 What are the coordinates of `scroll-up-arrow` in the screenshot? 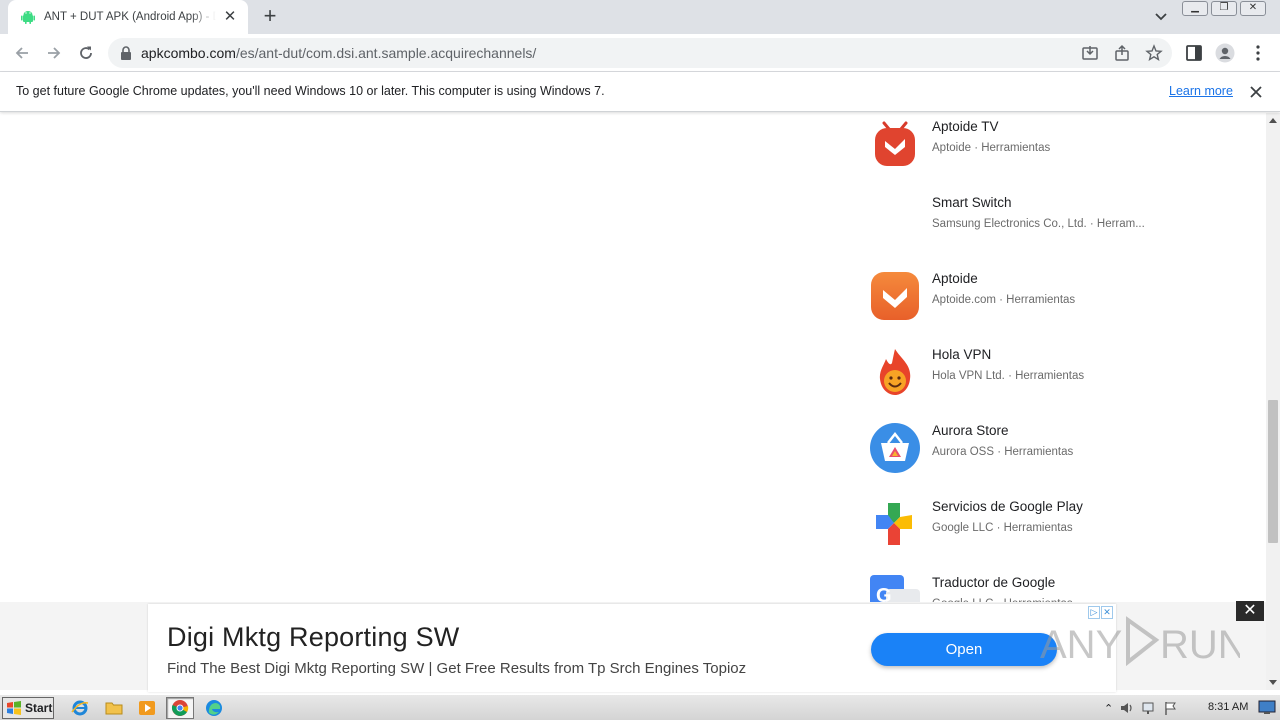 It's located at (1273, 120).